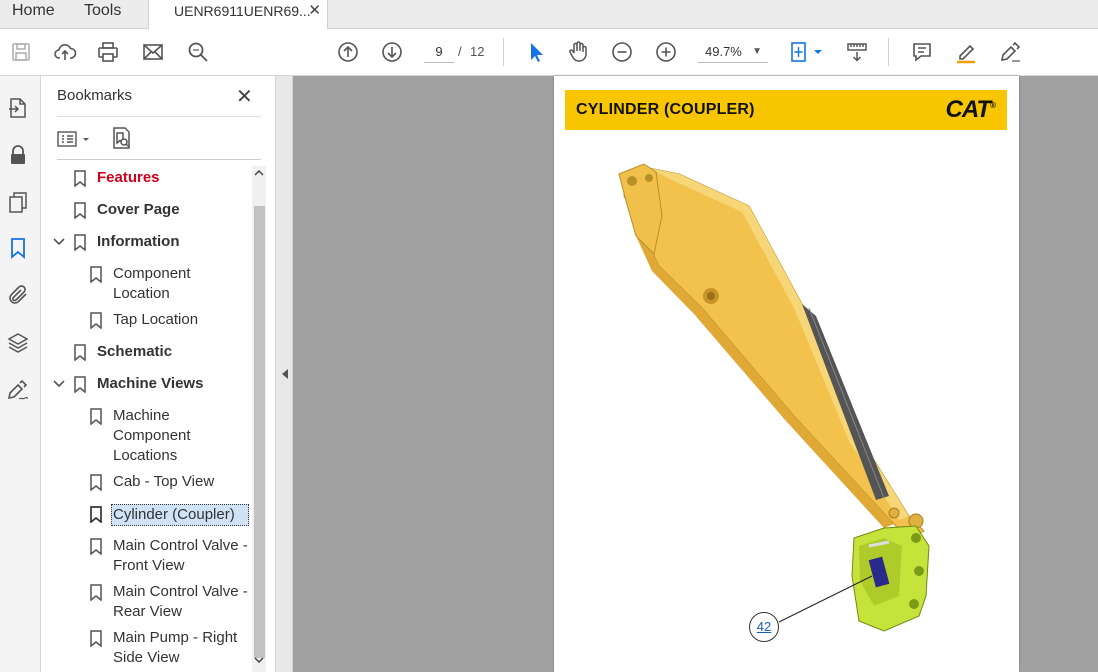  I want to click on export-pdf-icon, so click(19, 109).